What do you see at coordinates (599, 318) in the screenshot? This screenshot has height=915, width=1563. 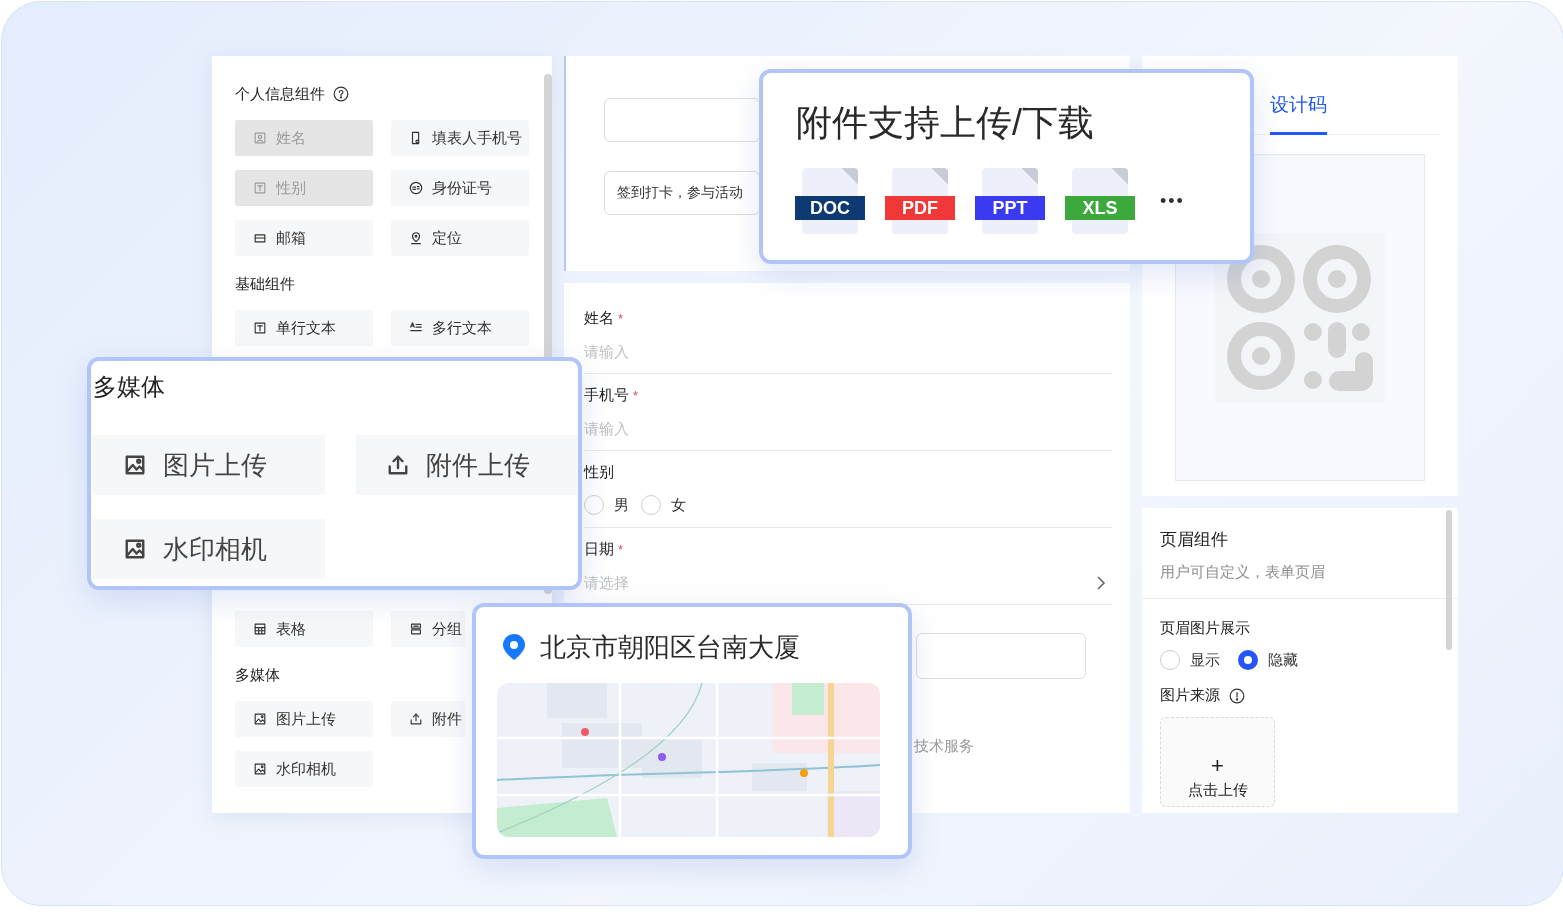 I see `field-label: 姓名` at bounding box center [599, 318].